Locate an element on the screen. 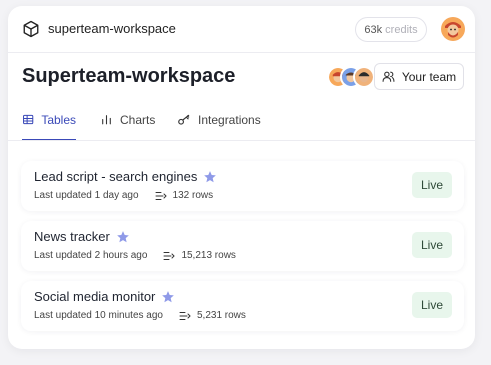  key-icon is located at coordinates (184, 119).